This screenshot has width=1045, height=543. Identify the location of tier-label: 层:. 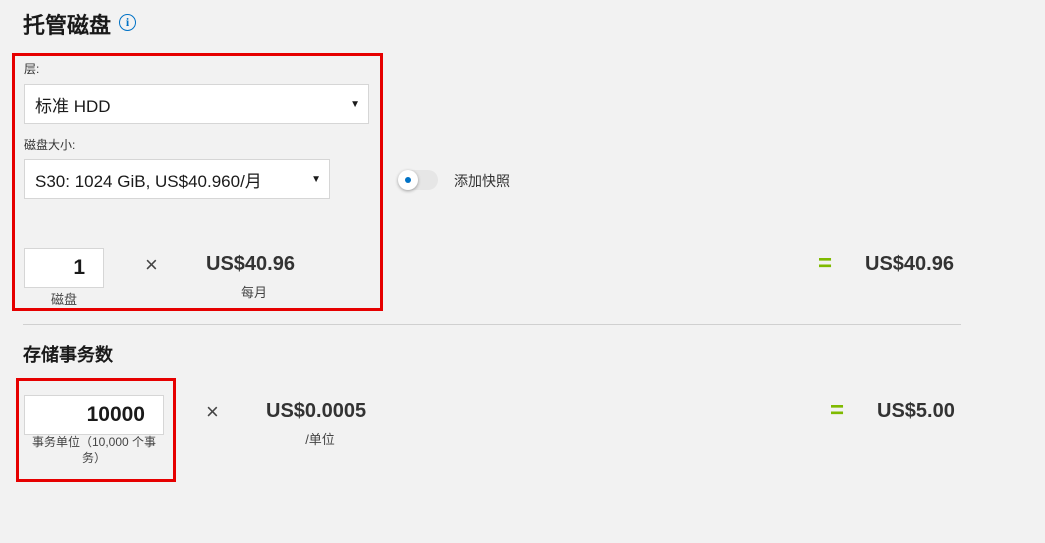
(32, 69).